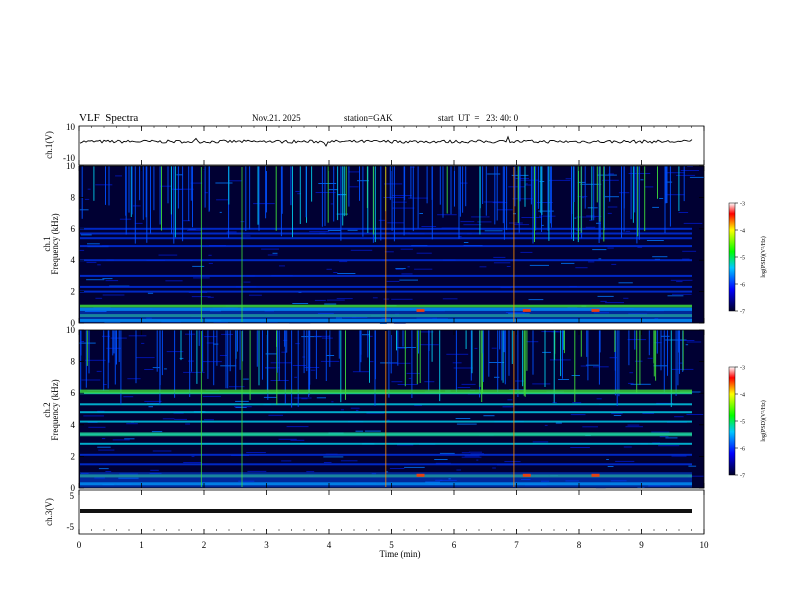 Image resolution: width=792 pixels, height=612 pixels. Describe the element at coordinates (742, 369) in the screenshot. I see `colorbar-tick-label: -3` at that location.